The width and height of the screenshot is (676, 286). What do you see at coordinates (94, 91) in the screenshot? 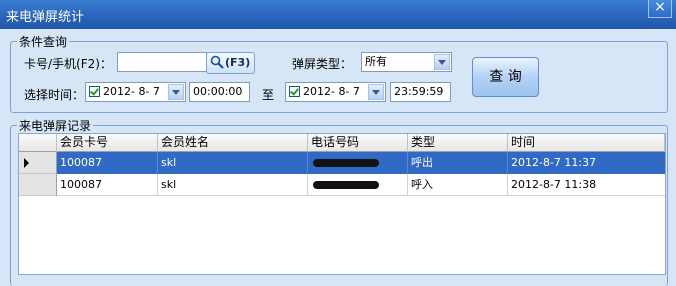
I see `start-date-checkbox` at bounding box center [94, 91].